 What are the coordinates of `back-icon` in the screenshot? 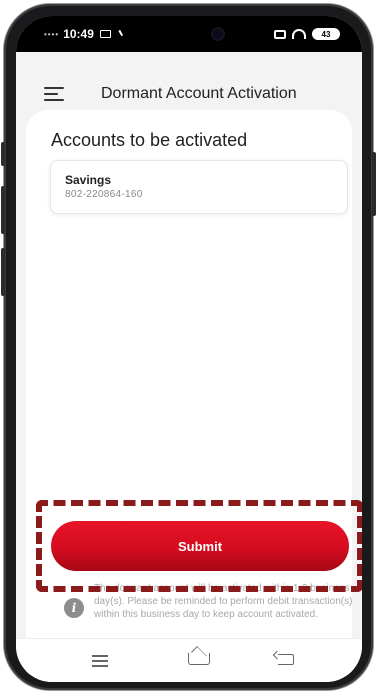 It's located at (286, 659).